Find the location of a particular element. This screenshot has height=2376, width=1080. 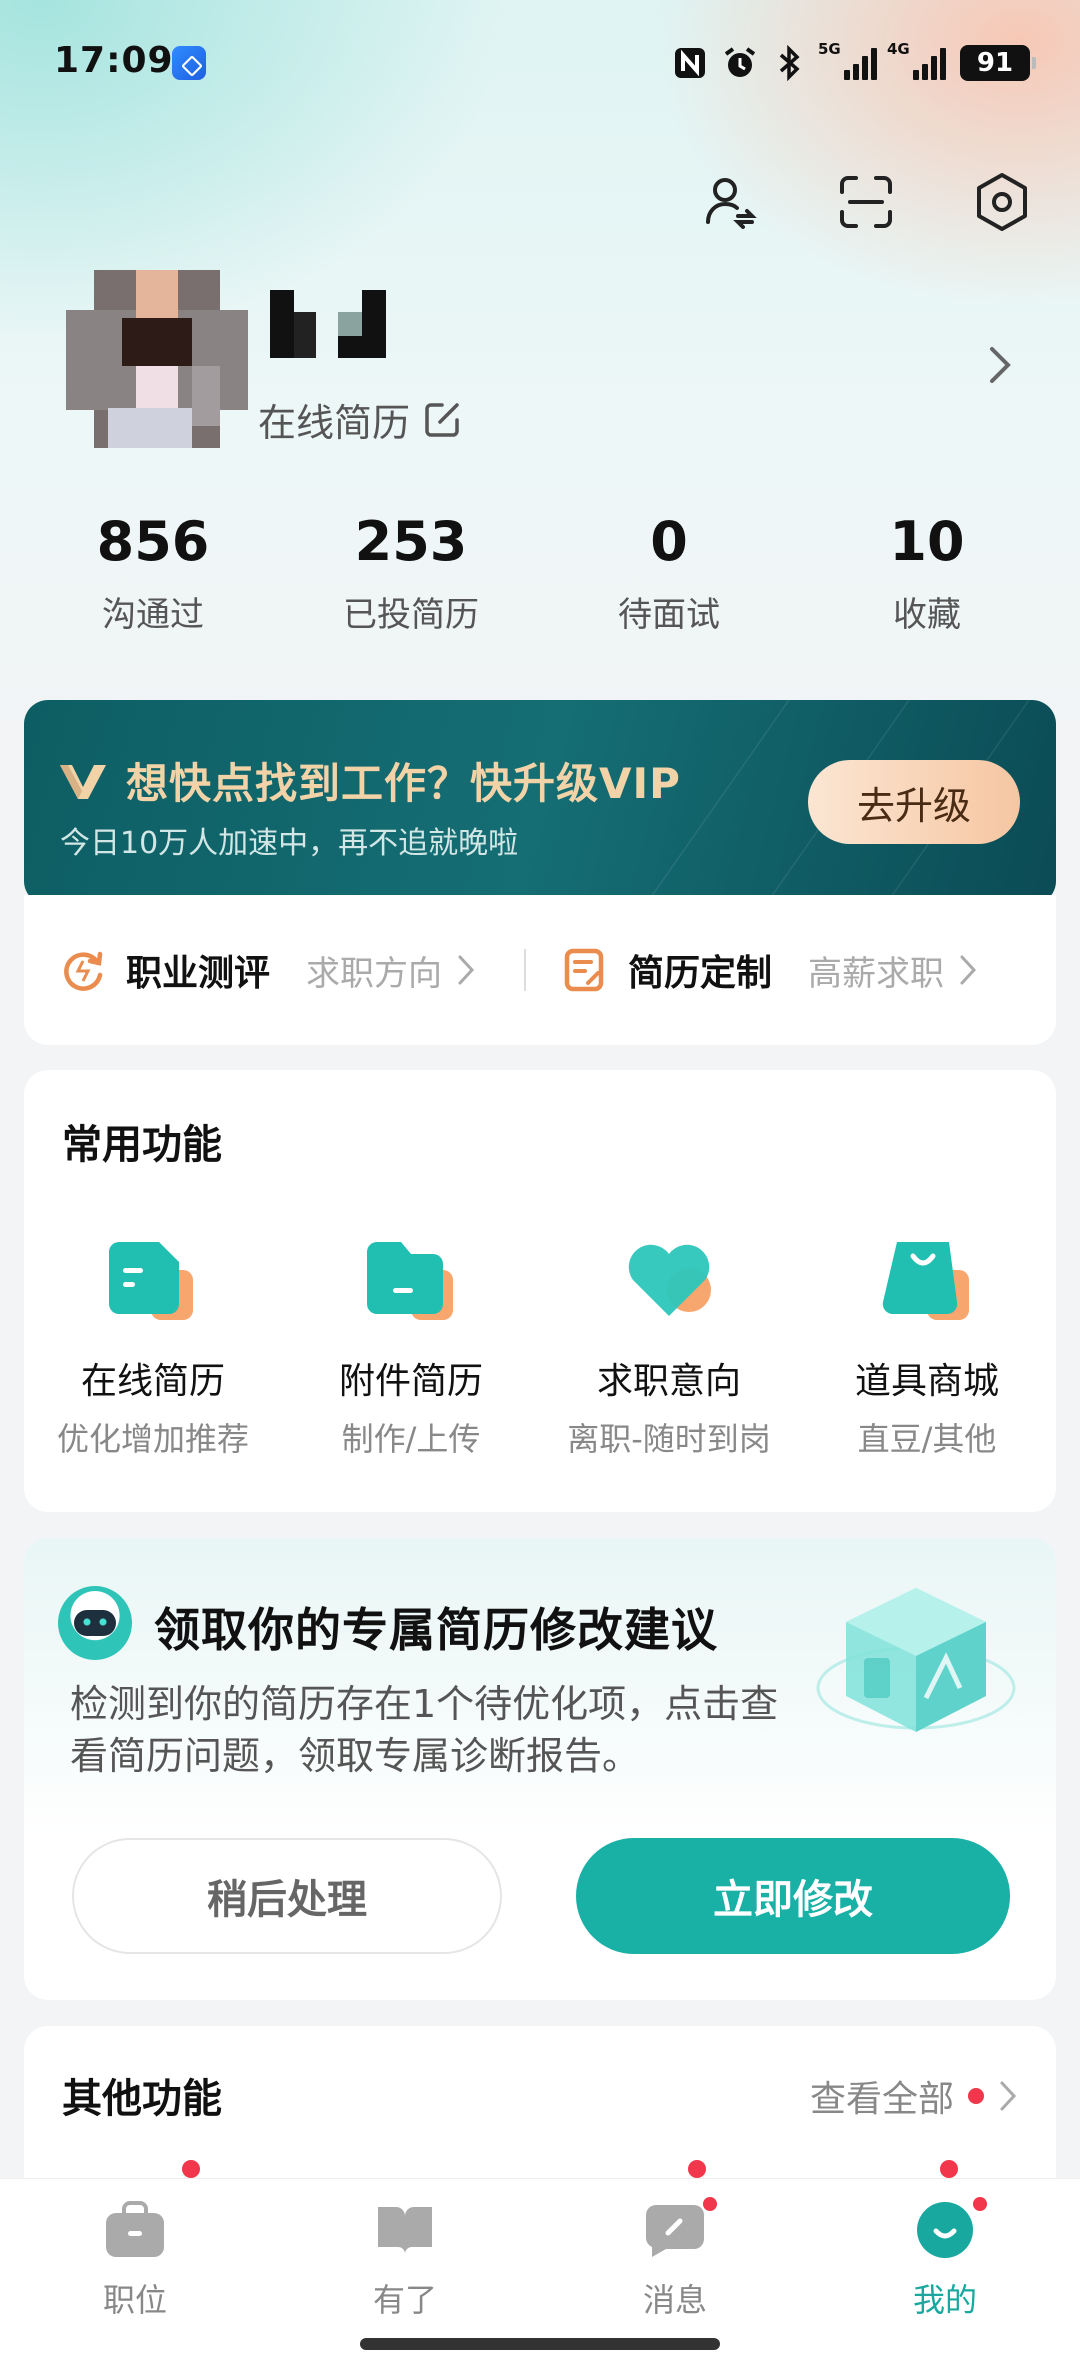

stat-label: 沟通过 is located at coordinates (153, 615).